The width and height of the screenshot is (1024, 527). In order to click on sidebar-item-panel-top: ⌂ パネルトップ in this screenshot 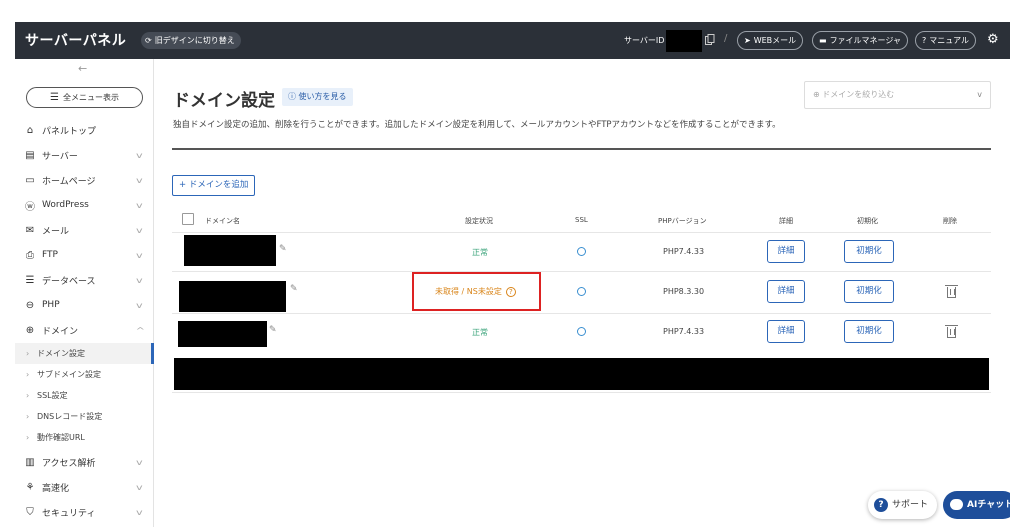, I will do `click(84, 130)`.